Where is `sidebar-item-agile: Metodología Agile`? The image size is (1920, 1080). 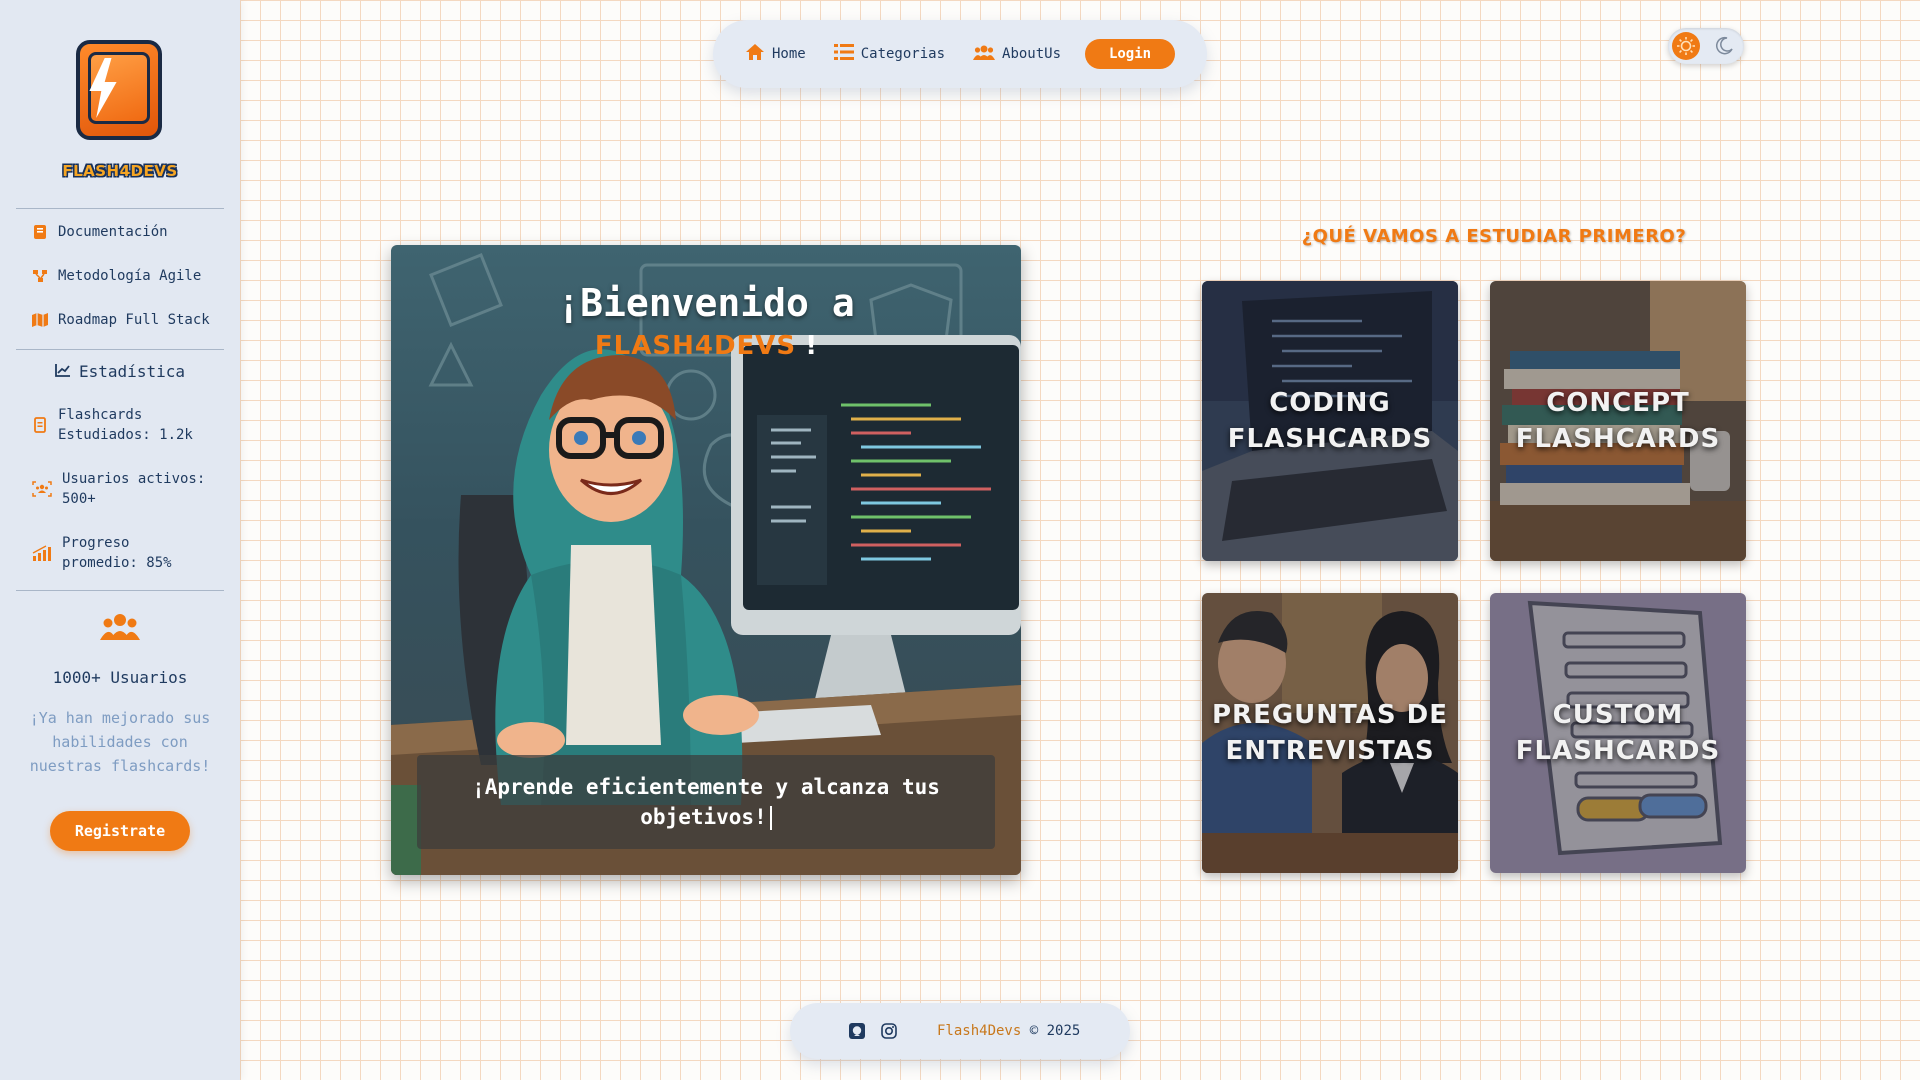
sidebar-item-agile: Metodología Agile is located at coordinates (116, 276).